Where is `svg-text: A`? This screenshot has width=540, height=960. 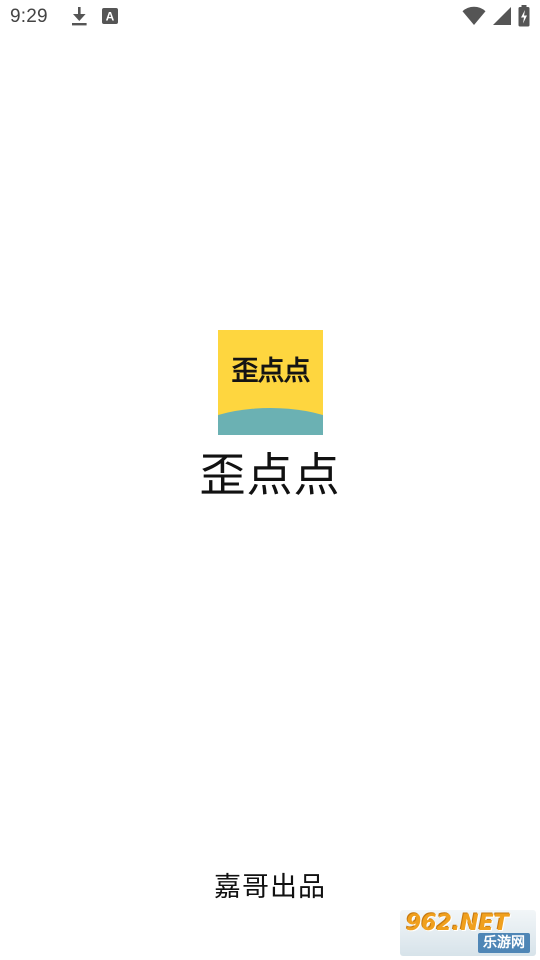 svg-text: A is located at coordinates (110, 17).